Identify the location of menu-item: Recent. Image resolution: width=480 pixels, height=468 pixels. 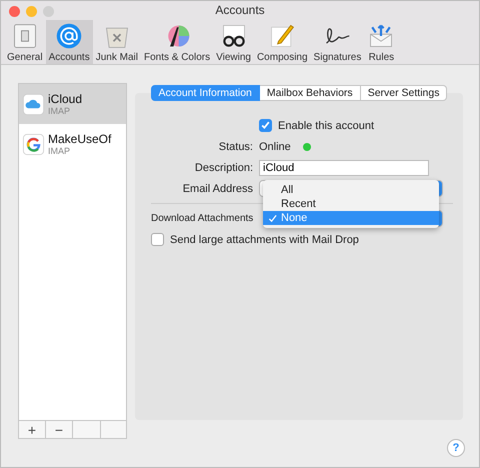
(351, 204).